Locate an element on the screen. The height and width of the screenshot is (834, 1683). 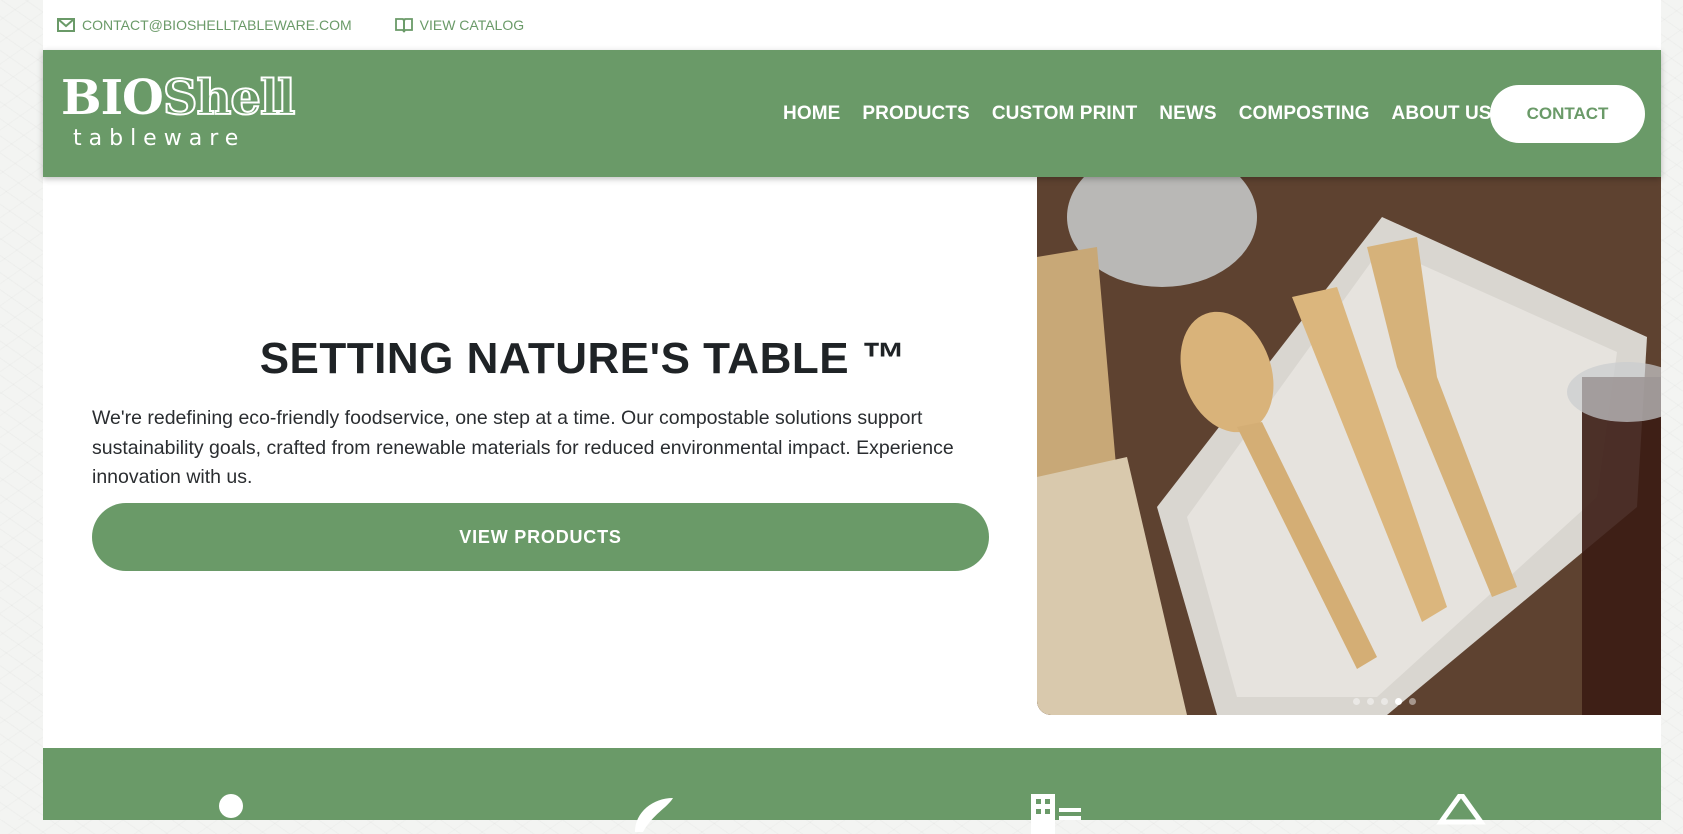
features-band is located at coordinates (852, 791).